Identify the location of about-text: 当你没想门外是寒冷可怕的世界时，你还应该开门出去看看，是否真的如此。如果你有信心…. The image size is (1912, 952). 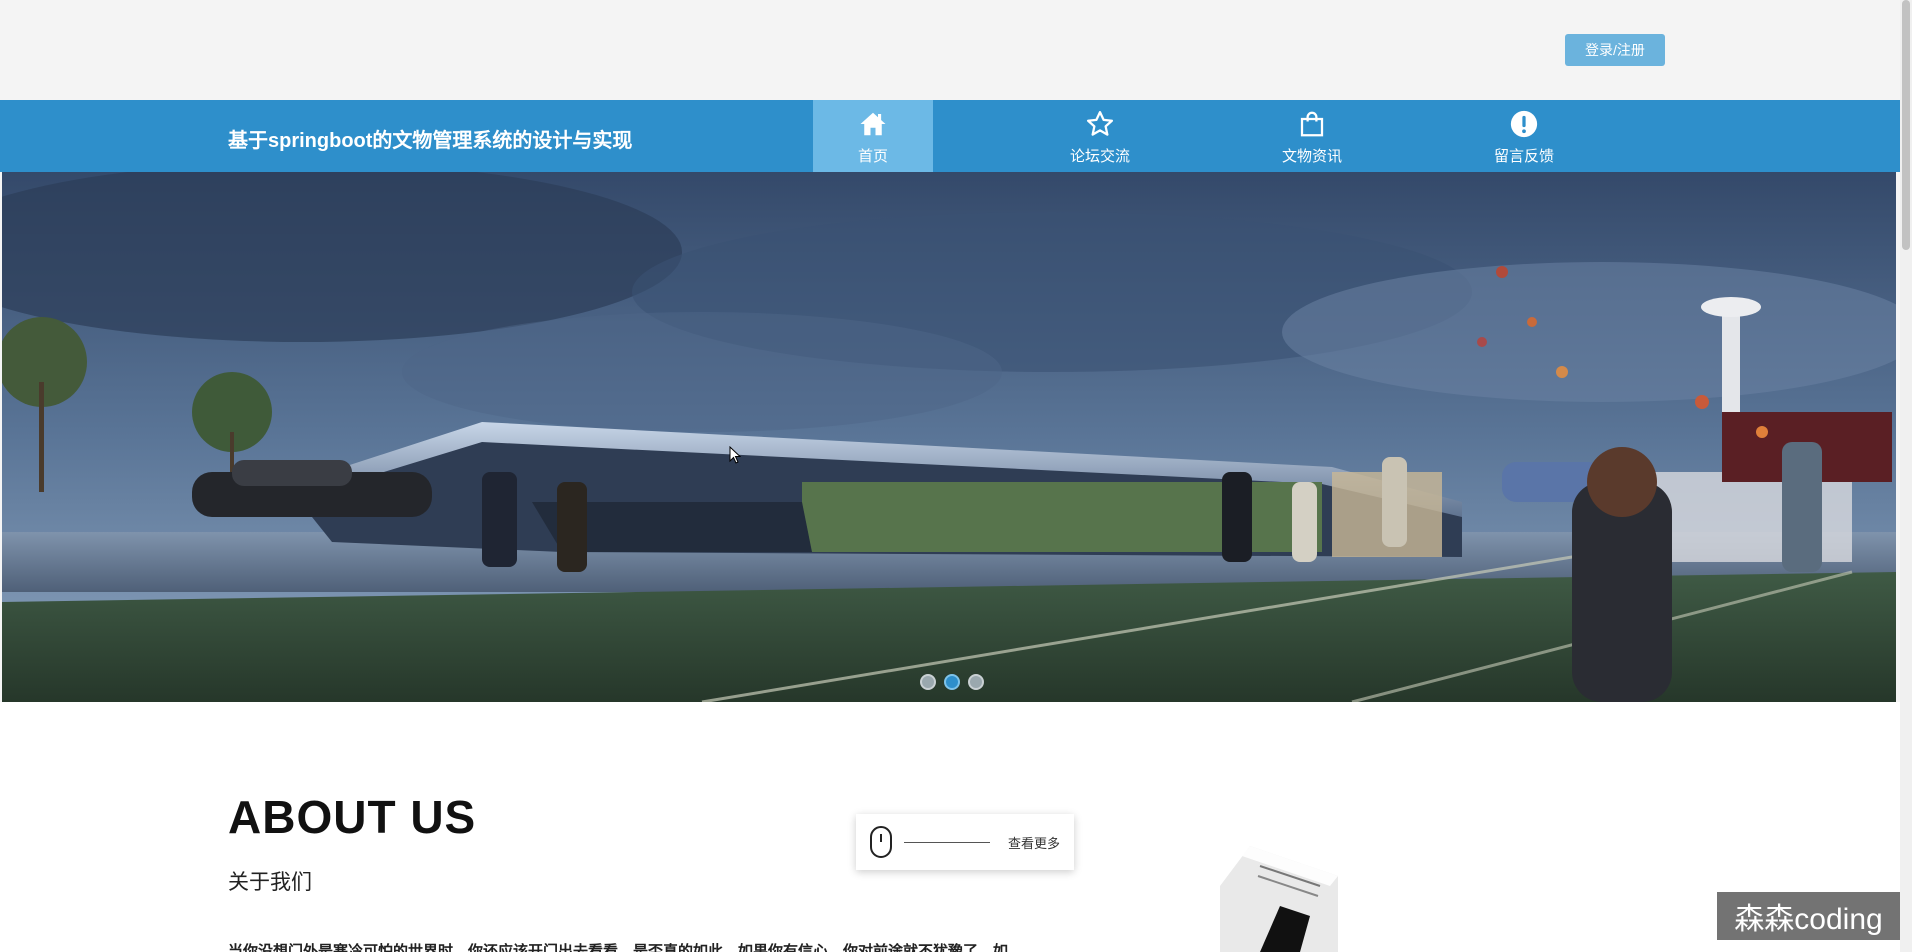
(618, 947).